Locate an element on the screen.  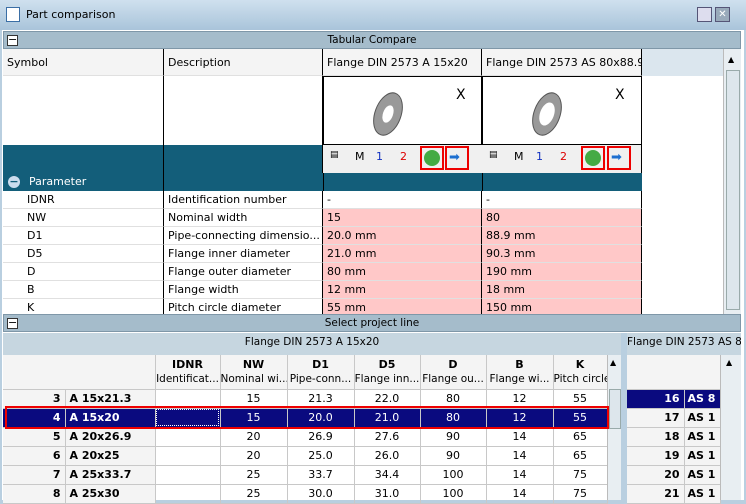
table-row: 21 AS 1 is located at coordinates (674, 494).